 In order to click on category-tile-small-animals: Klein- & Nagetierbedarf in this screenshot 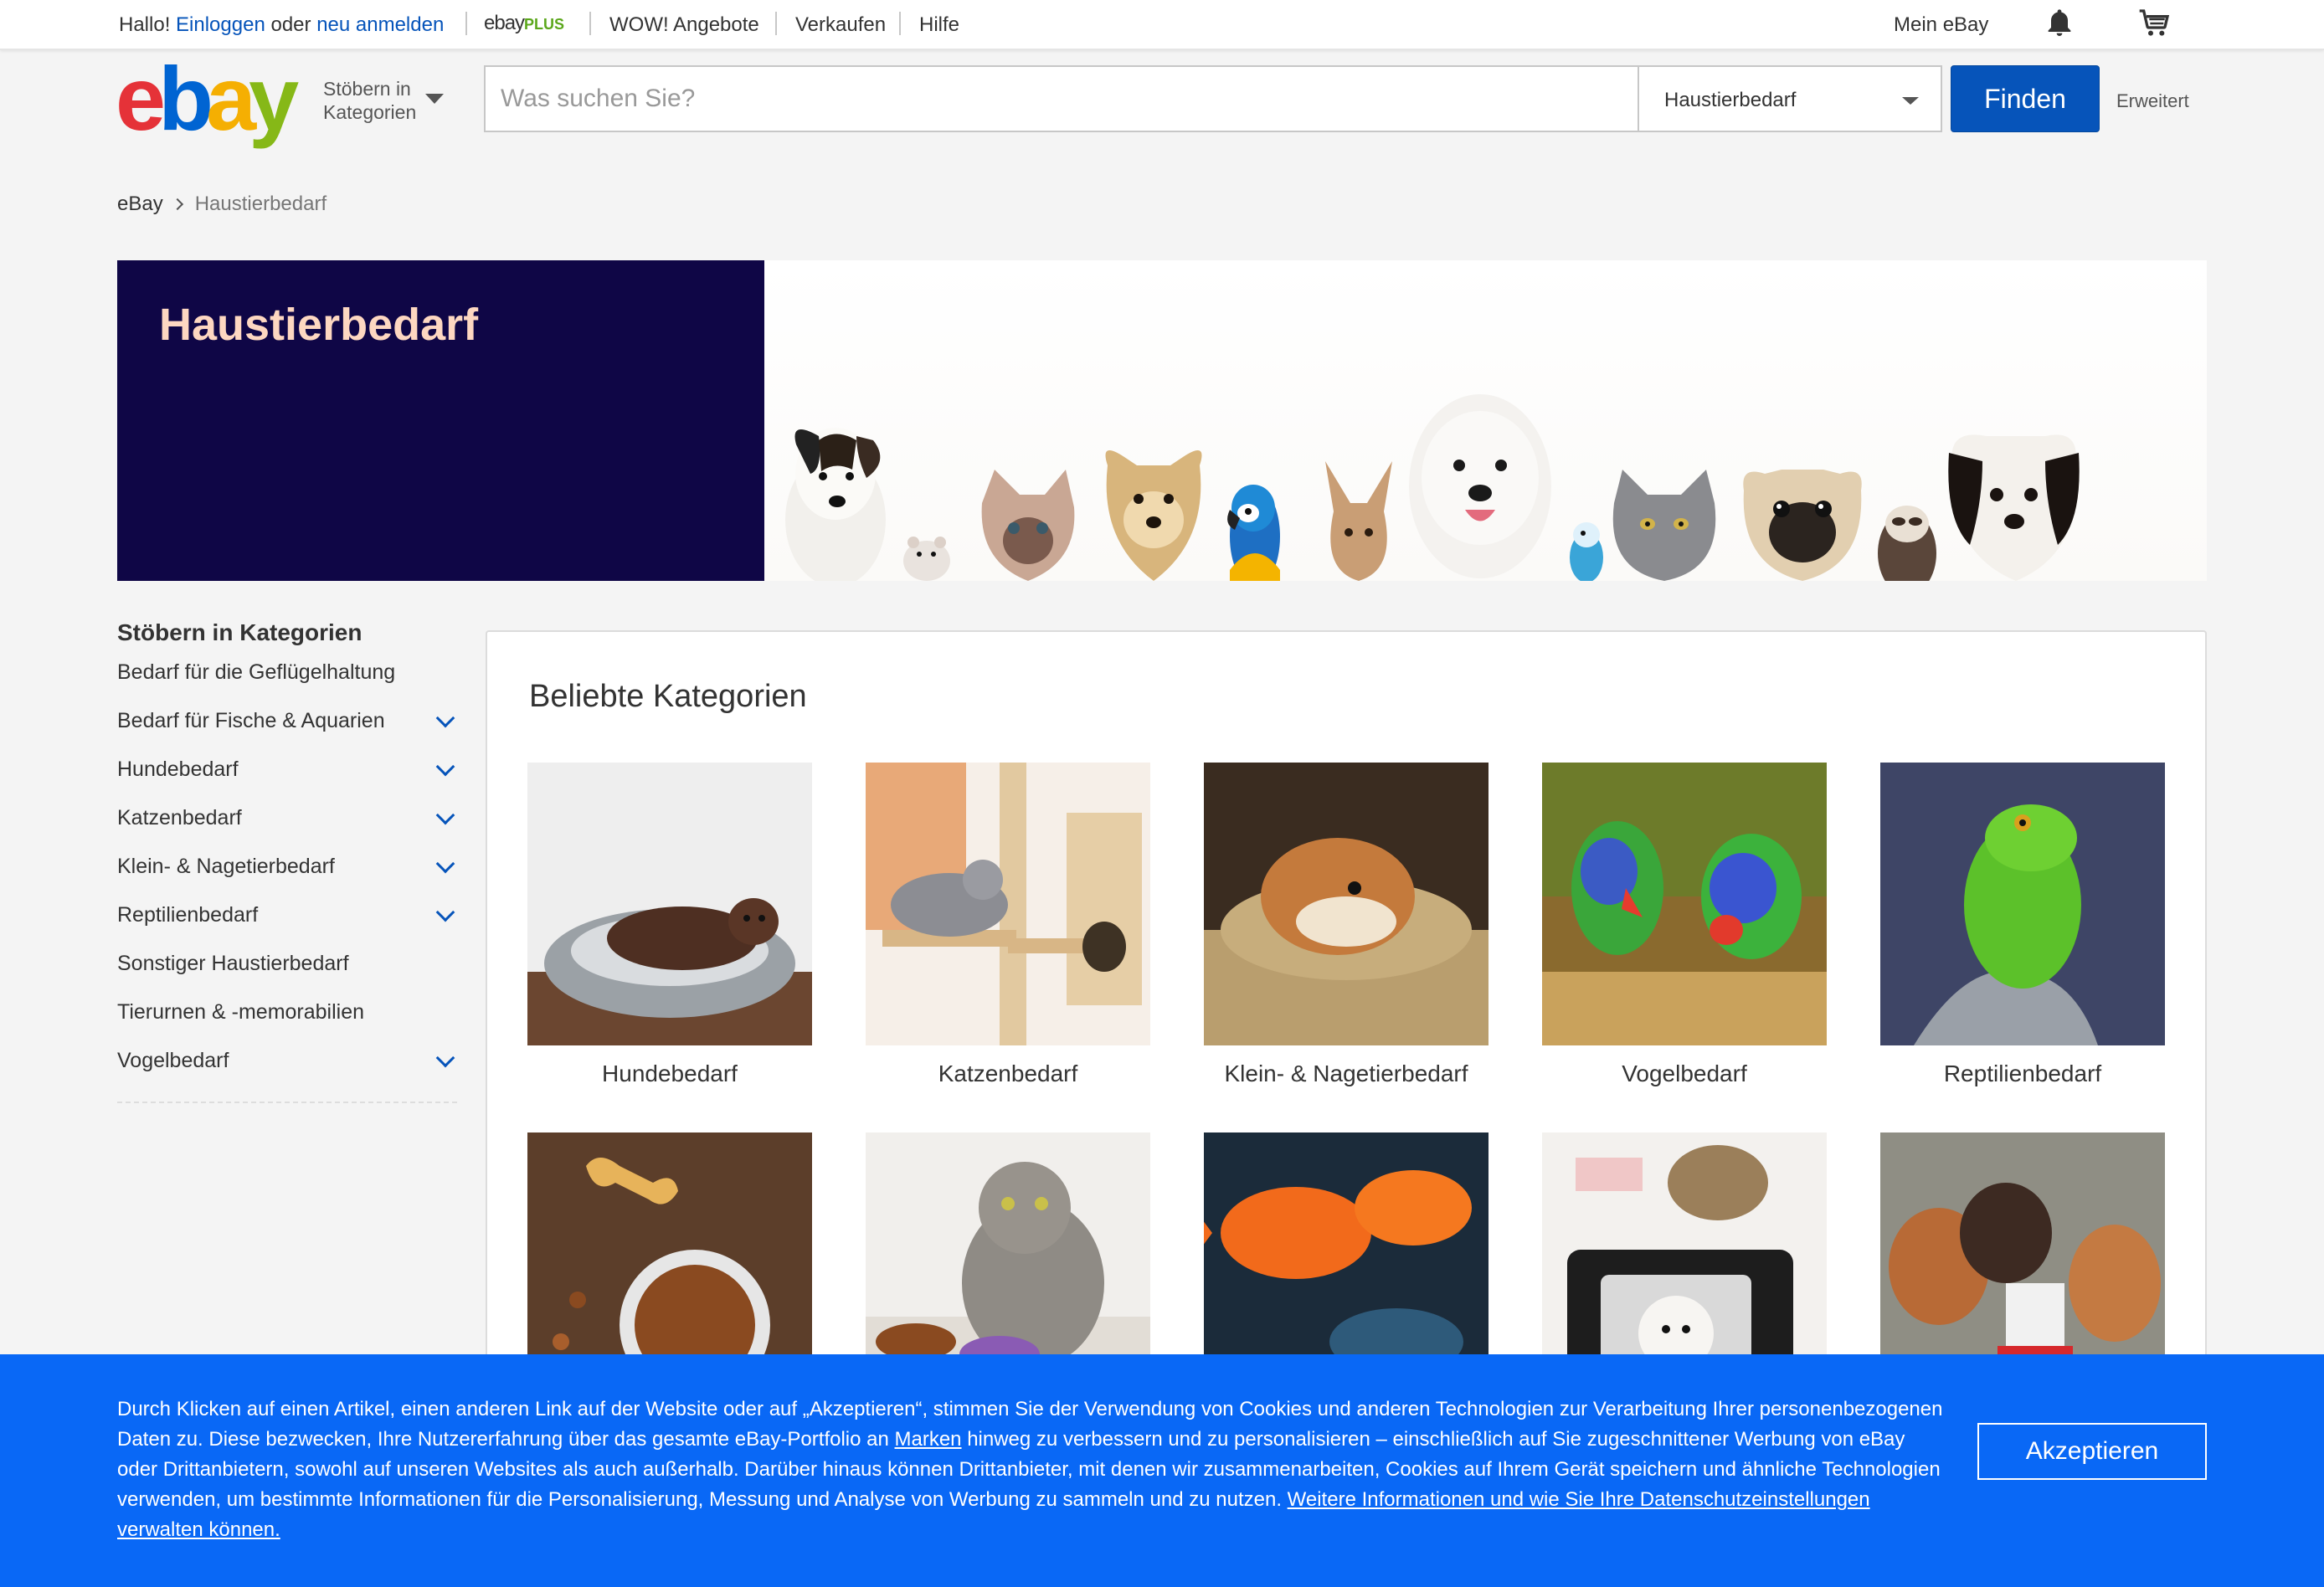, I will do `click(1346, 925)`.